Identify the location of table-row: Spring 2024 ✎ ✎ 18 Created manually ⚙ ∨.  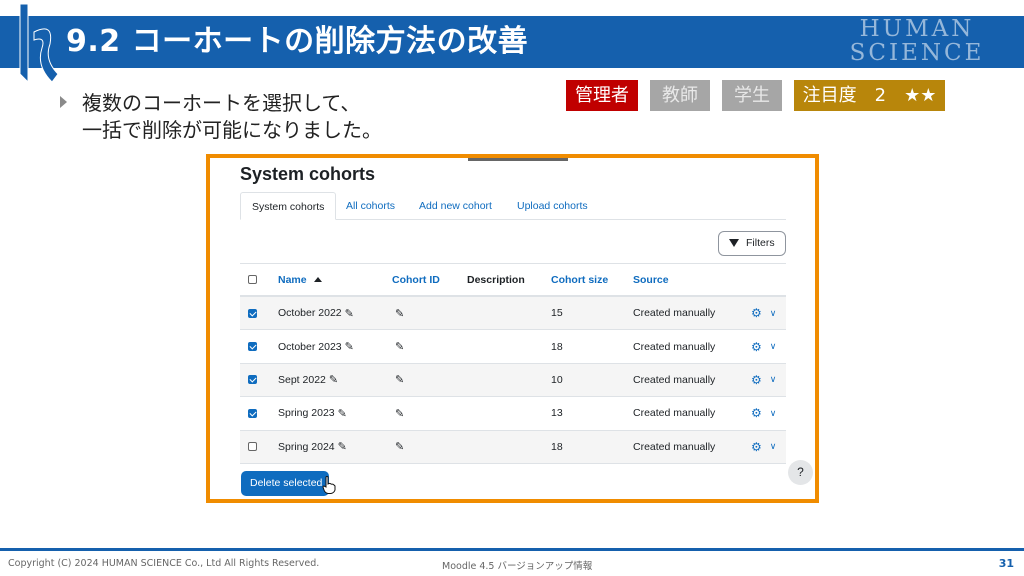
(513, 447).